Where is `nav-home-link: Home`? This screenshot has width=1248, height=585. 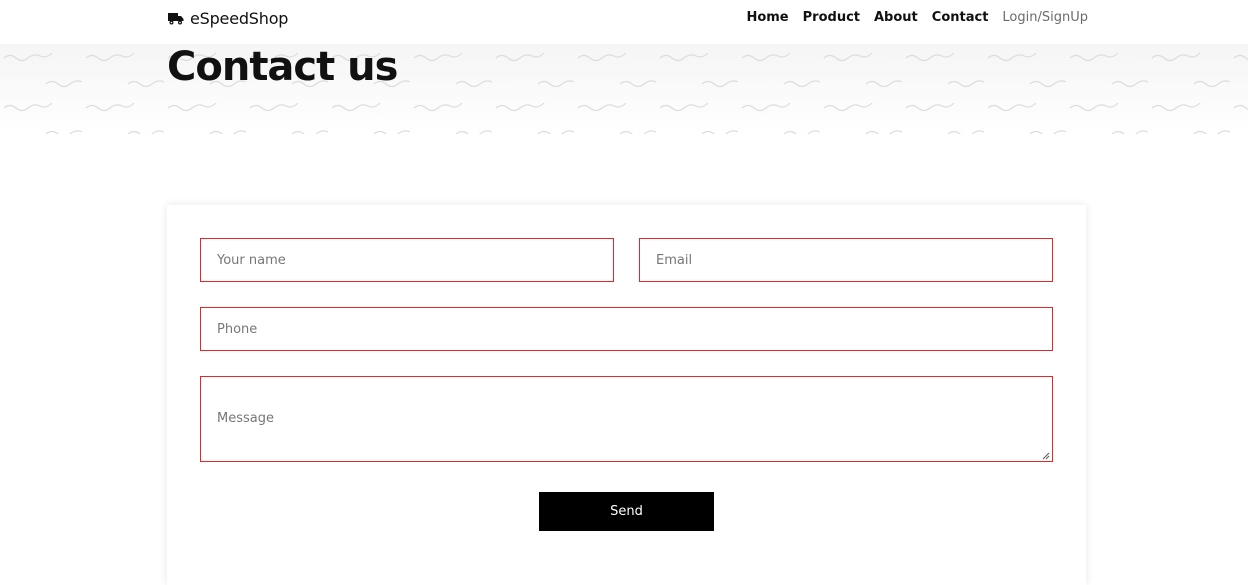 nav-home-link: Home is located at coordinates (767, 17).